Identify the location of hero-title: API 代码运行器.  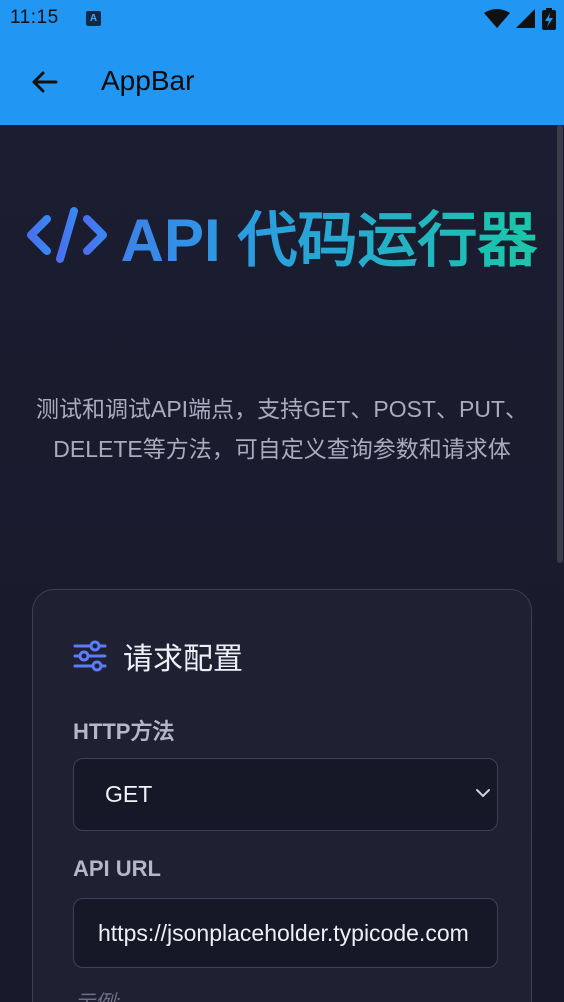
(282, 241).